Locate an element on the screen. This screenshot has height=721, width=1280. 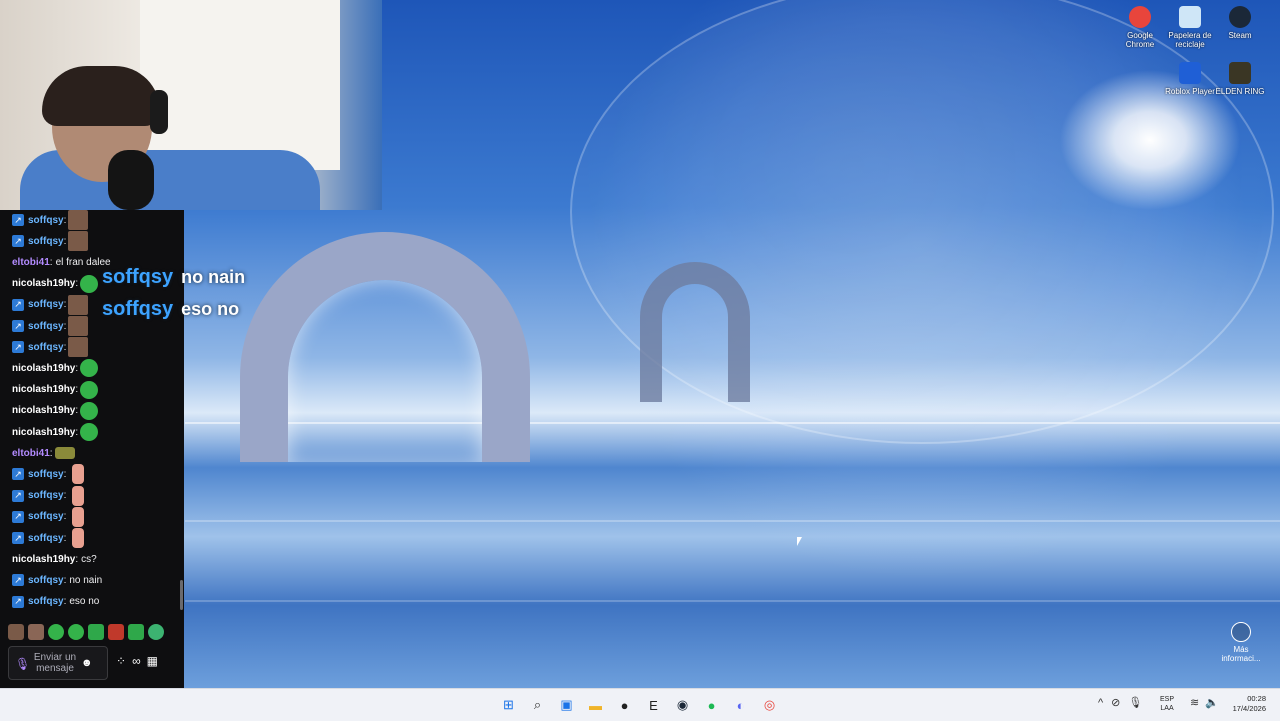
chat-message: eltobi41: is located at coordinates (43, 453).